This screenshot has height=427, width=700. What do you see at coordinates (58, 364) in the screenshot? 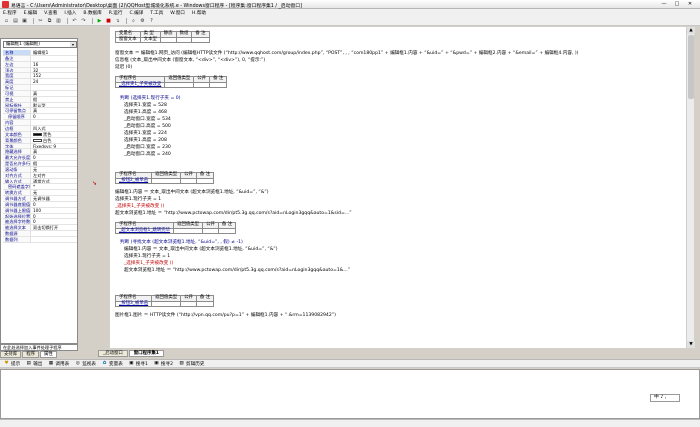
I see `output-tab-call-table: ▦ 调用表` at bounding box center [58, 364].